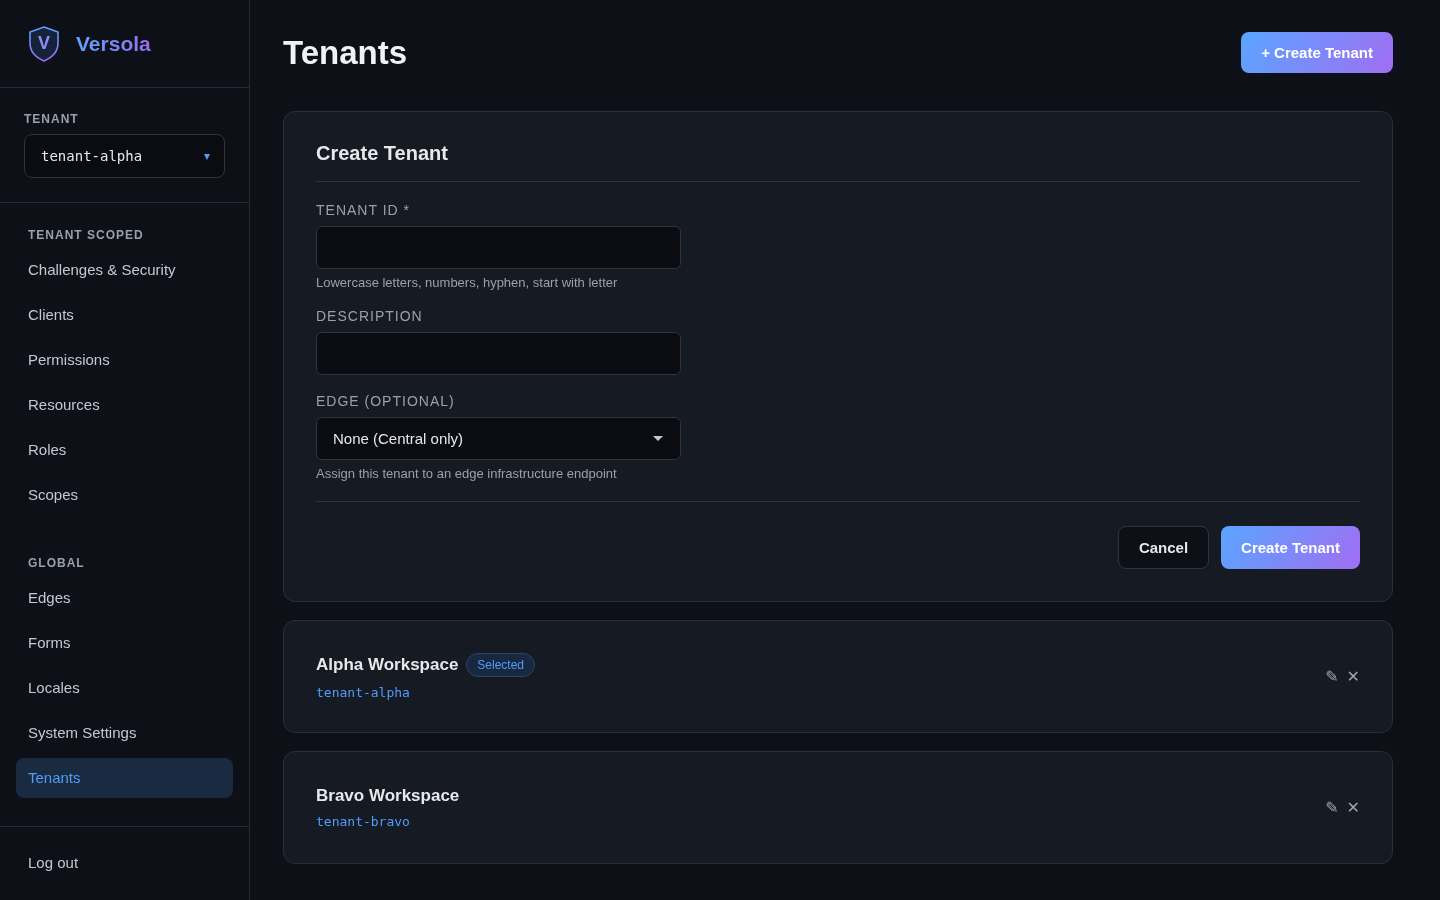  I want to click on field-hint: Lowercase letters, numbers, hyphen, start with letter, so click(467, 282).